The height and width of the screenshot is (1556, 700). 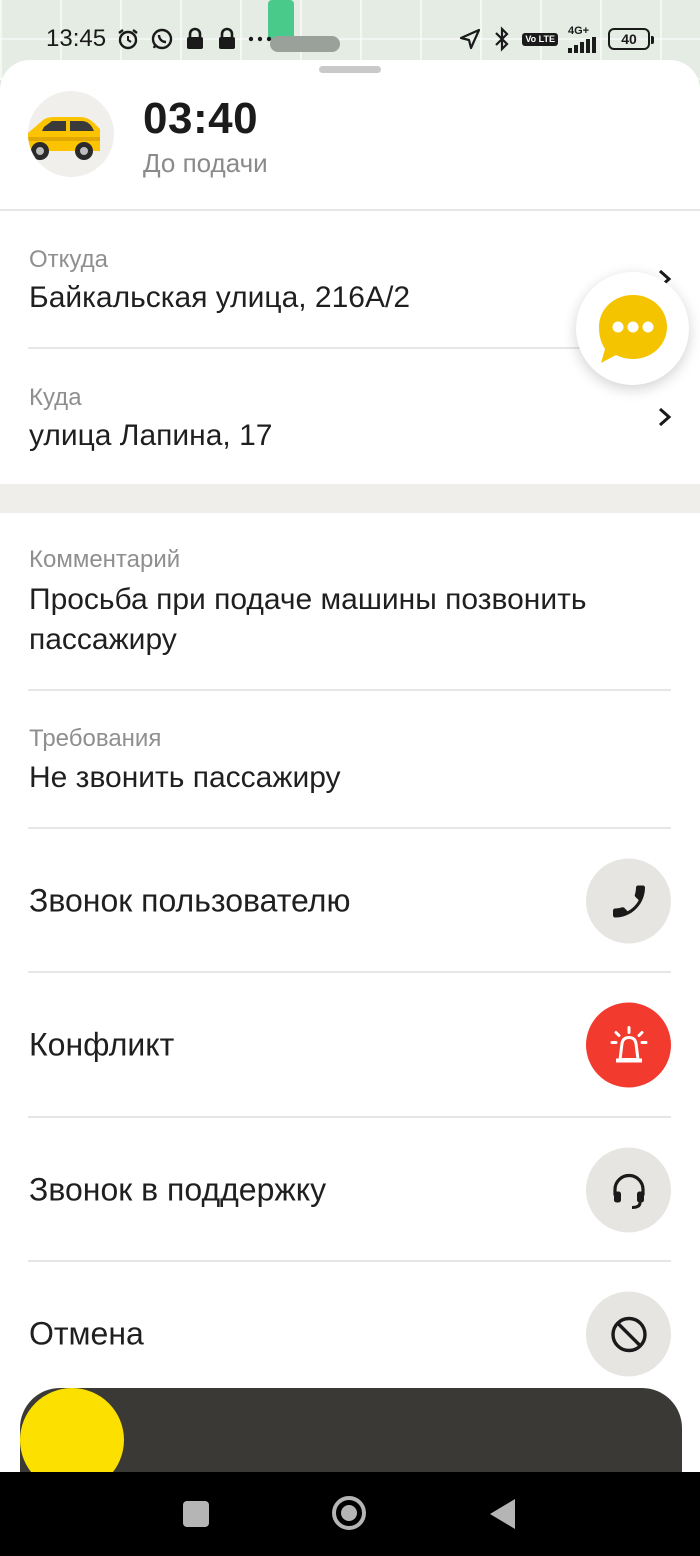 I want to click on chat-button, so click(x=632, y=328).